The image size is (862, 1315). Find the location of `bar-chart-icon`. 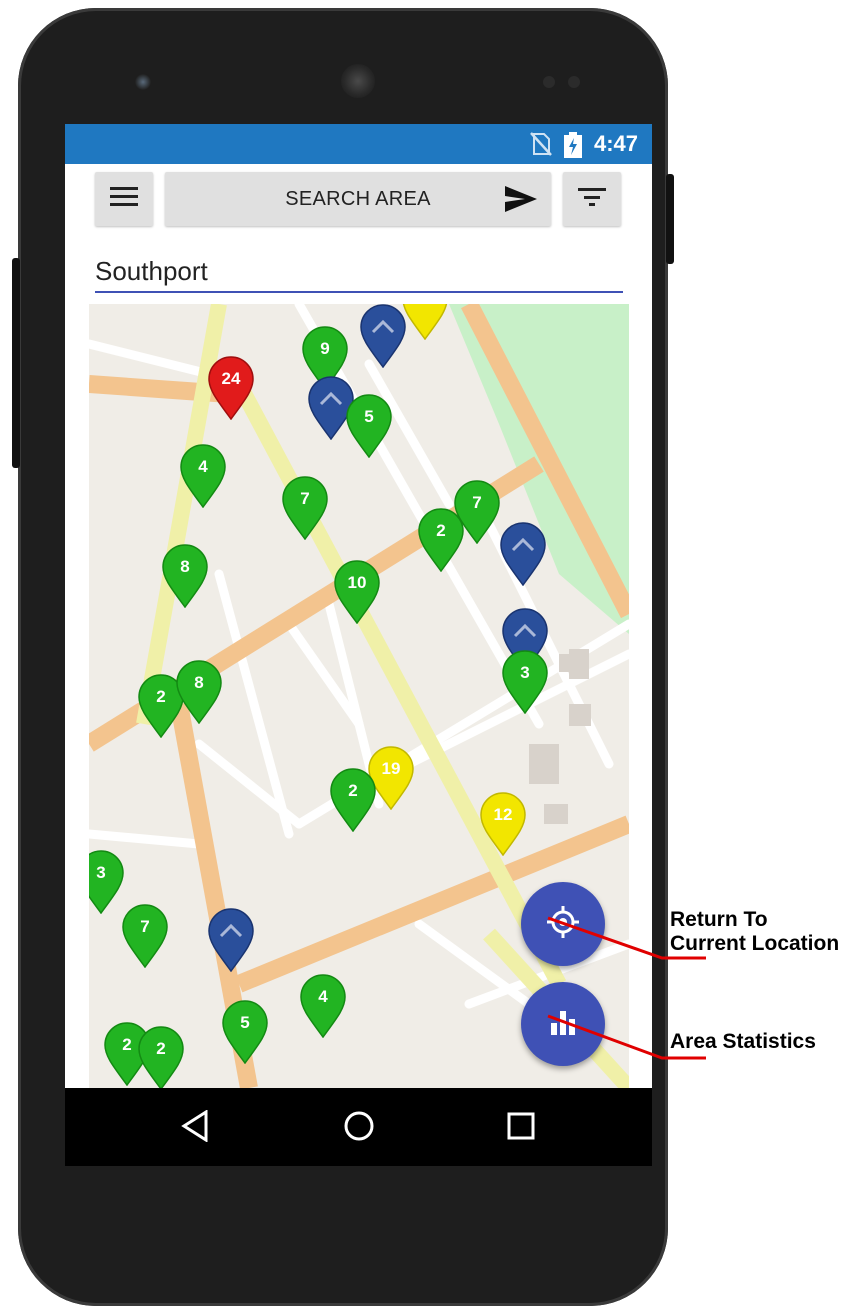

bar-chart-icon is located at coordinates (563, 1024).